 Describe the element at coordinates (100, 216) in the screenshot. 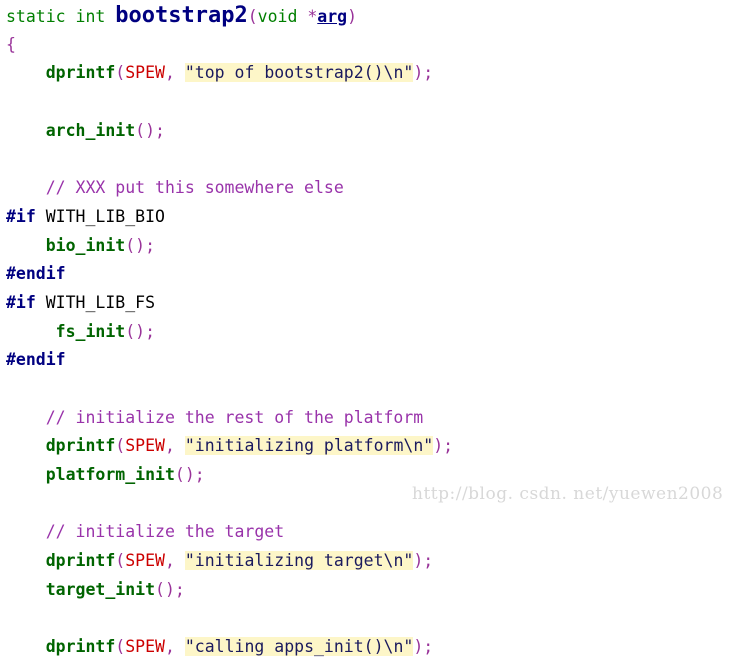

I see `code-token-ppid: WITH_LIB_BIO` at that location.